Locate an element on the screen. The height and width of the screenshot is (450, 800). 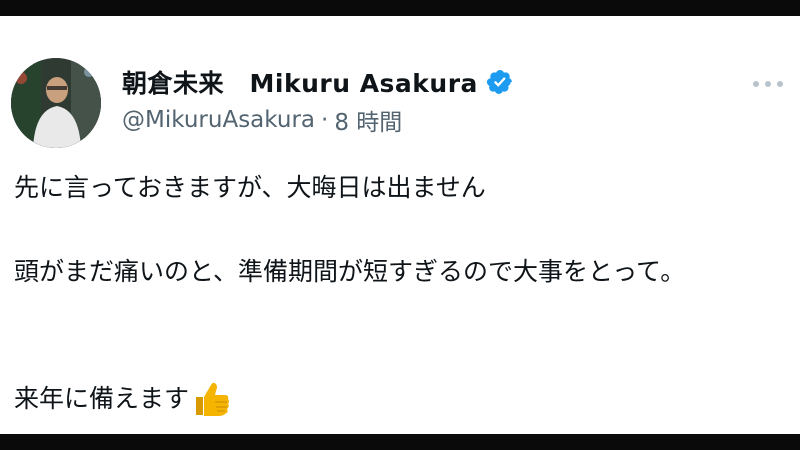
user-handle: @MikuruAsakura is located at coordinates (218, 120).